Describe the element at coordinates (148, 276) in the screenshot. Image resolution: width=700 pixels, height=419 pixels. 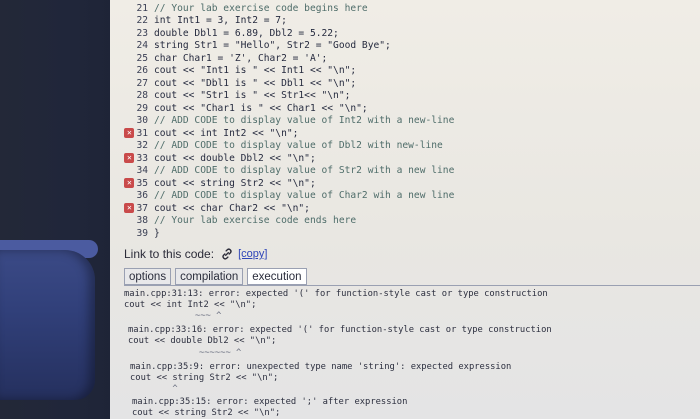
I see `tab-options: options` at that location.